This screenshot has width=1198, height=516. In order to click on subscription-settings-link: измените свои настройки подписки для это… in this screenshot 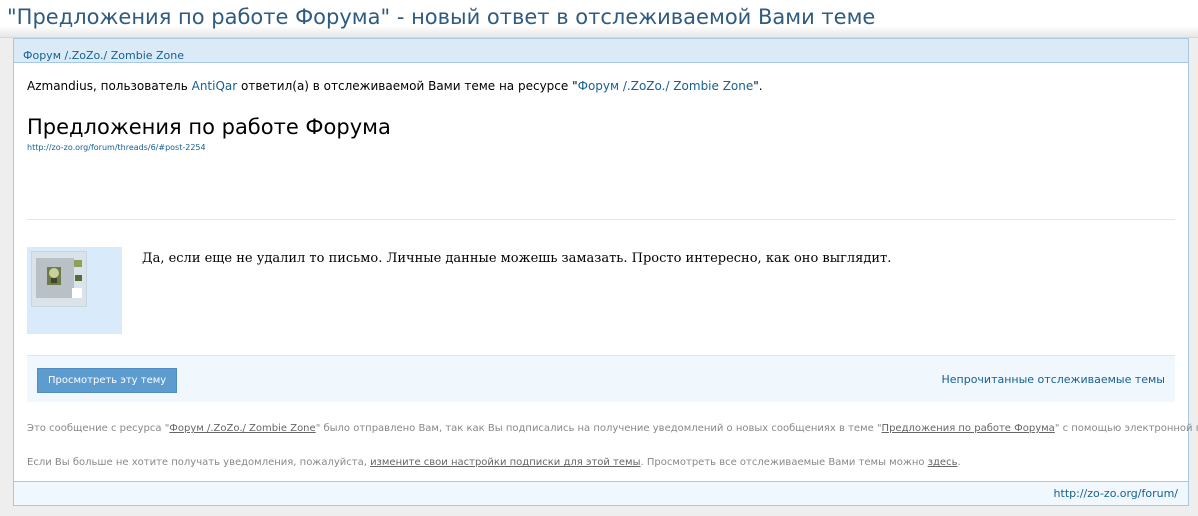, I will do `click(505, 462)`.